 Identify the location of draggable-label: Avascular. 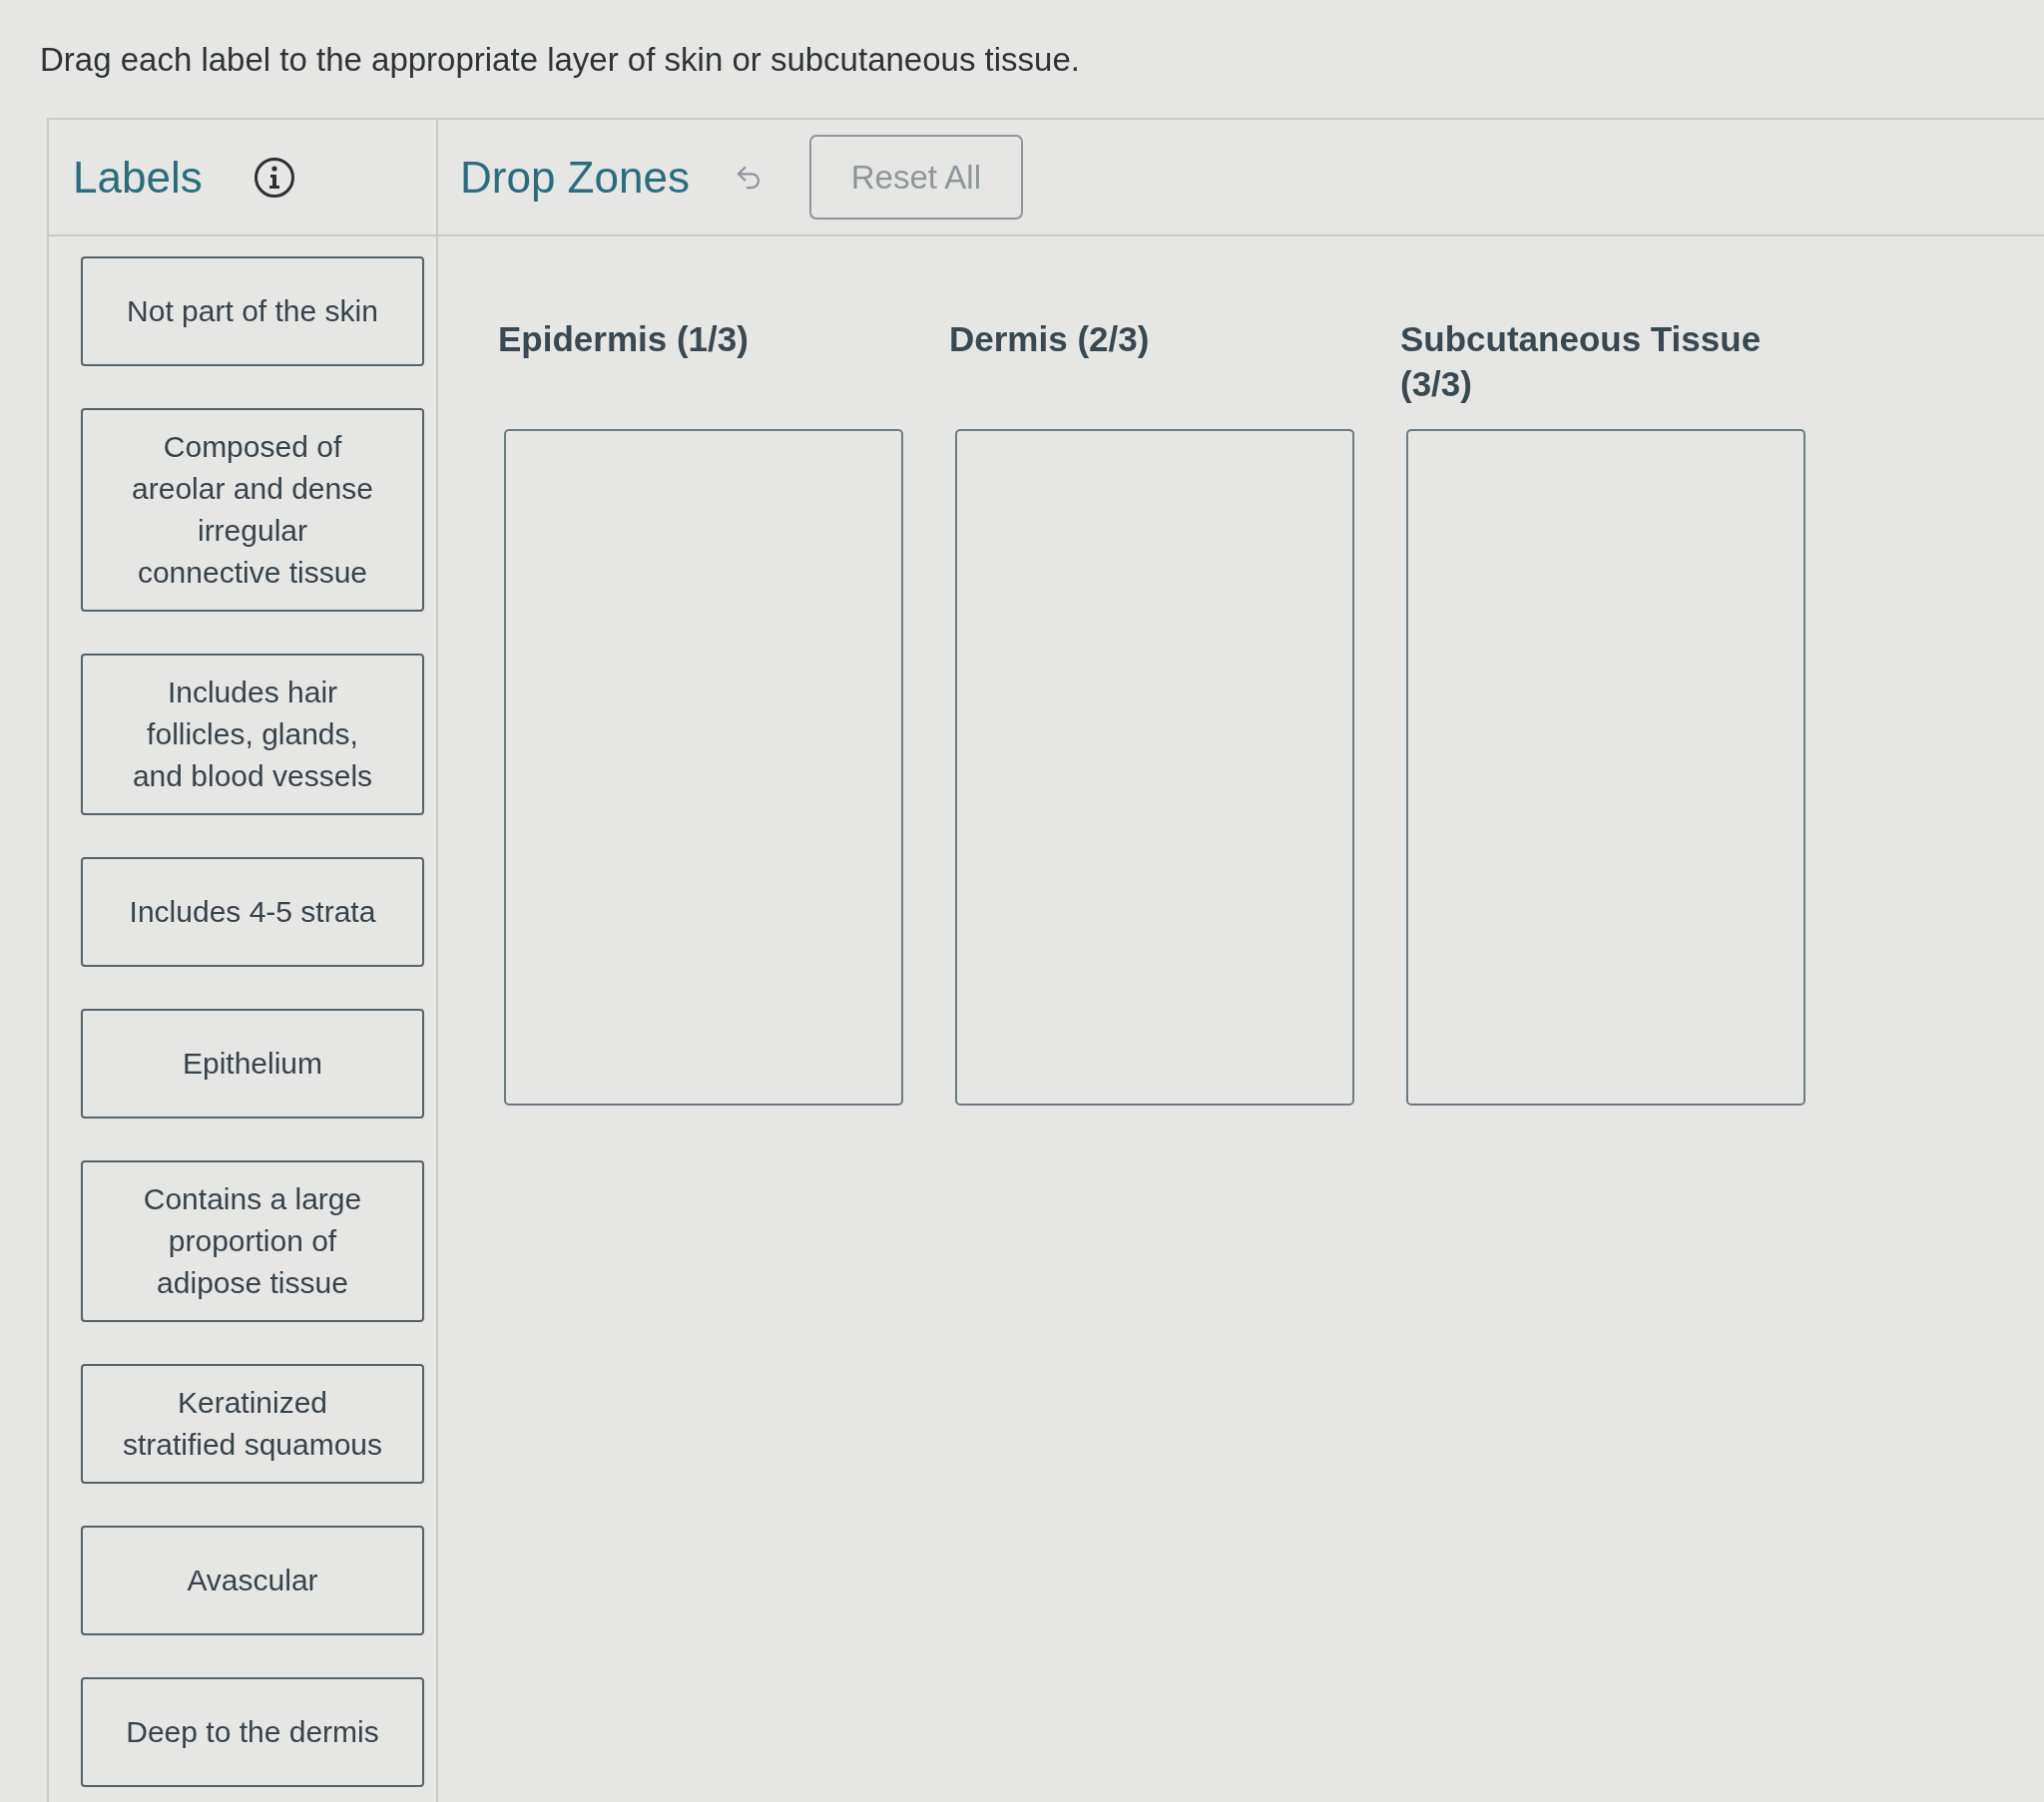
(252, 1580).